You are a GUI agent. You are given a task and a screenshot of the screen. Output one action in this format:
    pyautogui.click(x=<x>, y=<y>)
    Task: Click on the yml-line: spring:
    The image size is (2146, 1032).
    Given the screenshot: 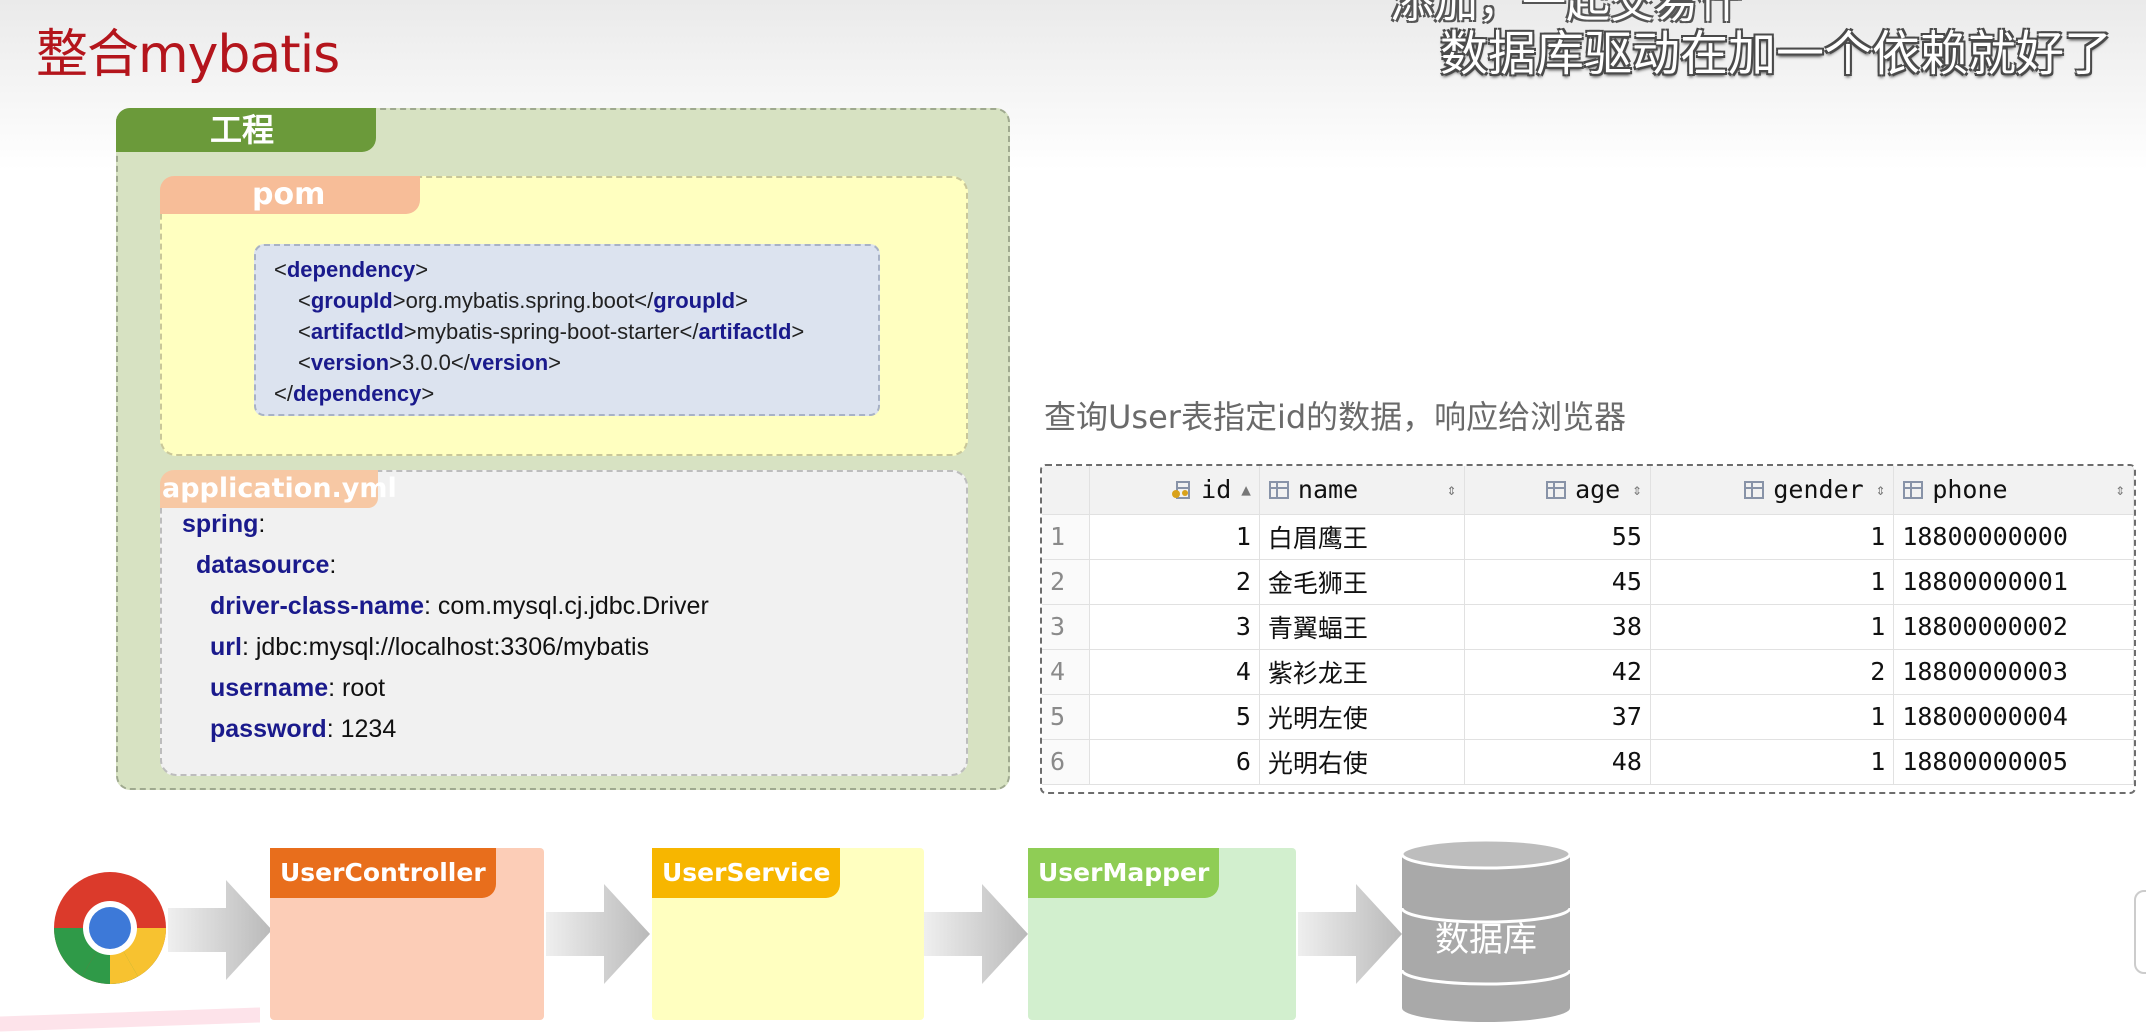 What is the action you would take?
    pyautogui.click(x=224, y=524)
    